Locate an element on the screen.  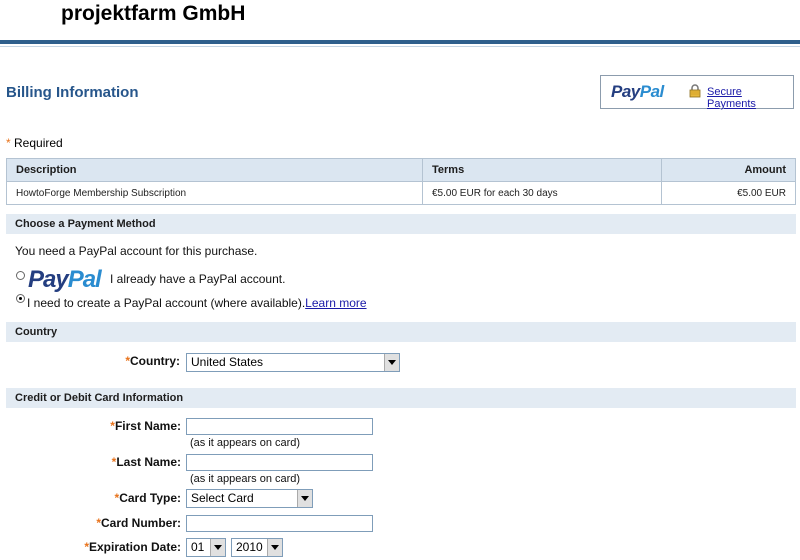
payment-method-header: Choose a Payment Method is located at coordinates (401, 224).